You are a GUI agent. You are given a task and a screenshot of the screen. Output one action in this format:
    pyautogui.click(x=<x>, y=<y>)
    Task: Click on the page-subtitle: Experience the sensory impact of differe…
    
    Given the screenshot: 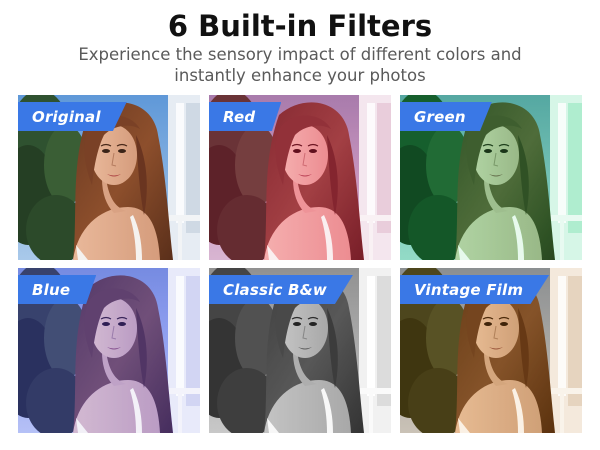 What is the action you would take?
    pyautogui.click(x=300, y=65)
    